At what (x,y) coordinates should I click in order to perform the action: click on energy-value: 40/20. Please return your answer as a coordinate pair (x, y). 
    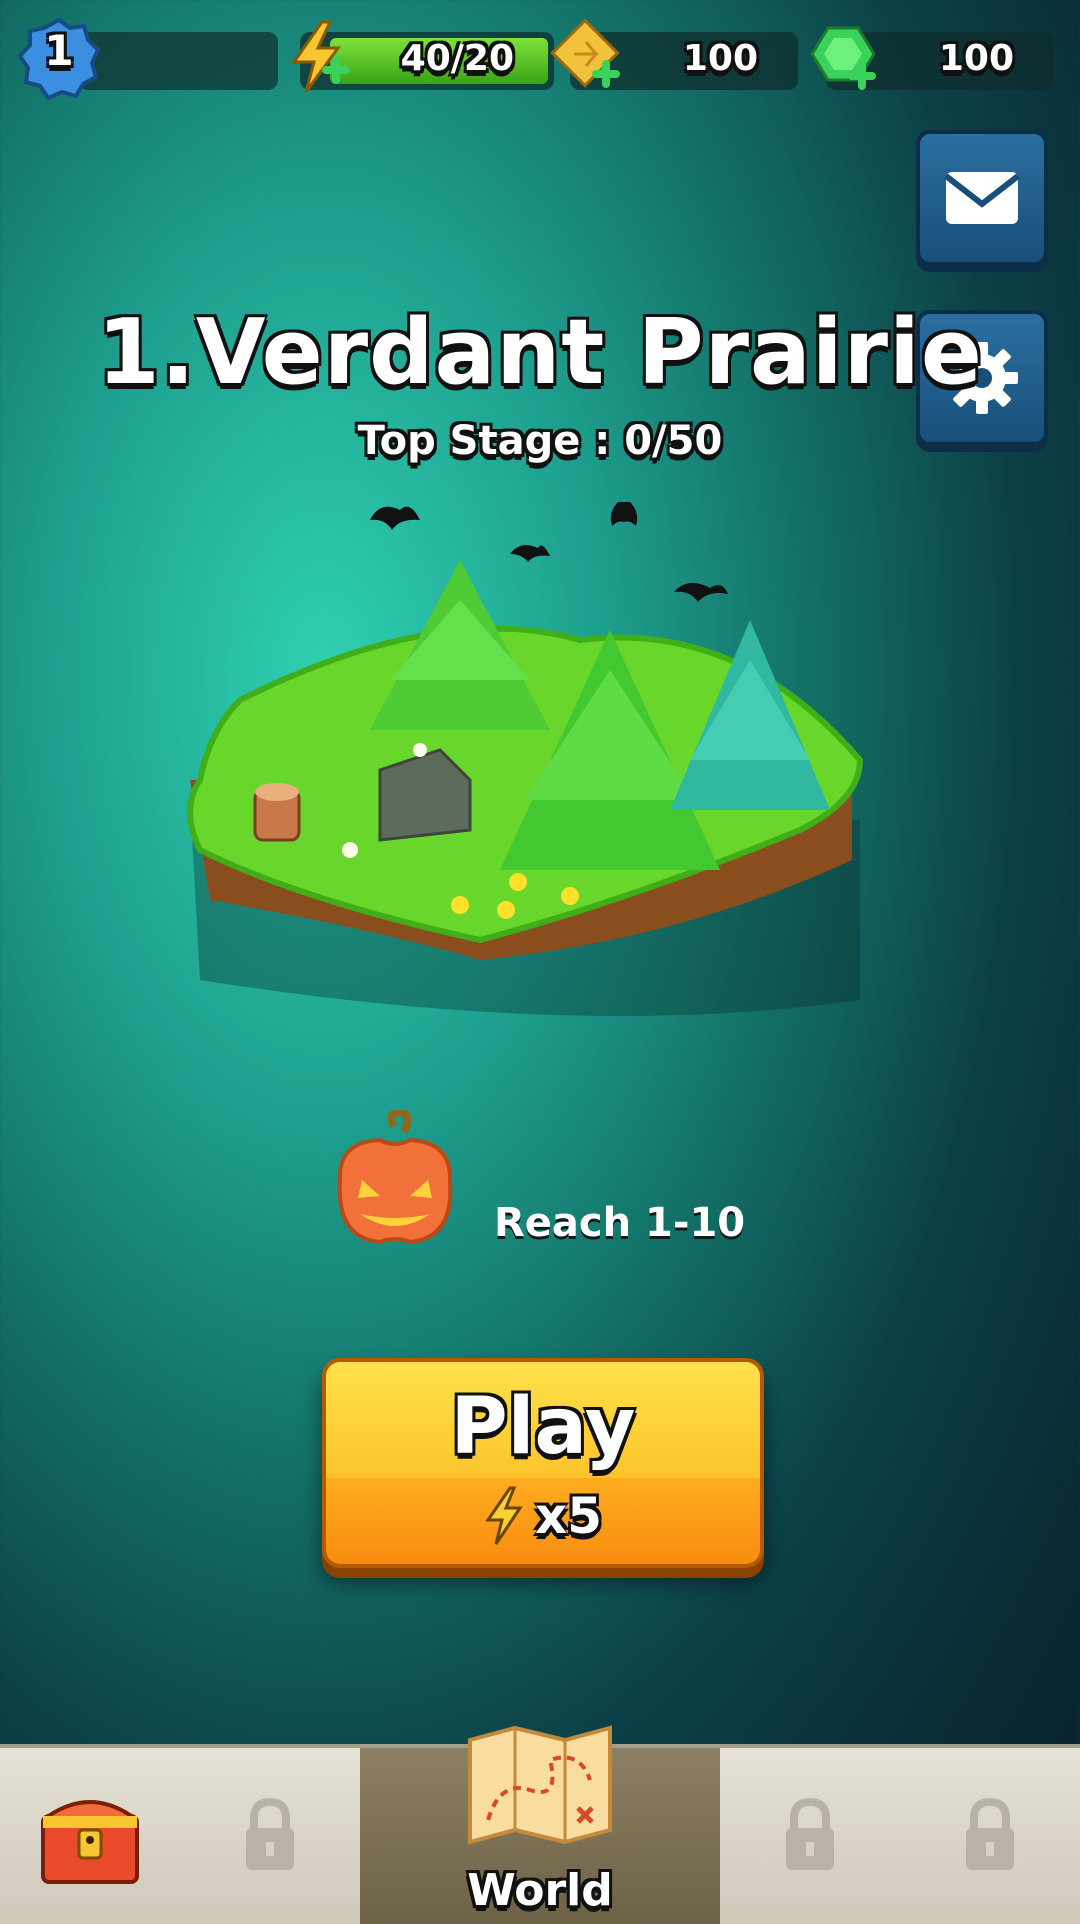
    Looking at the image, I should click on (457, 58).